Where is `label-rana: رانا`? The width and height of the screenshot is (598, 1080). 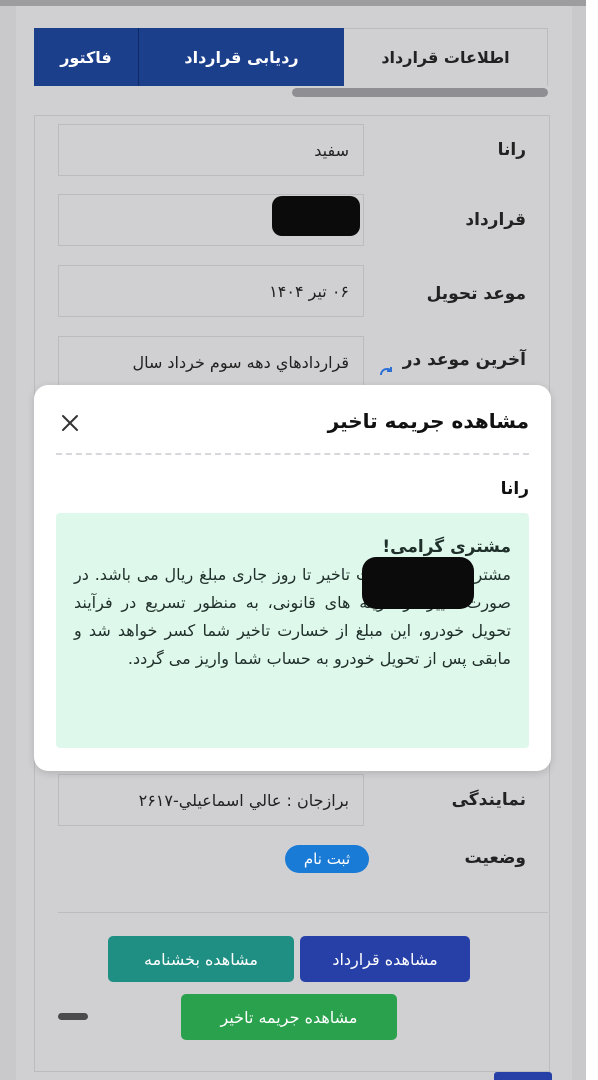 label-rana: رانا is located at coordinates (511, 150).